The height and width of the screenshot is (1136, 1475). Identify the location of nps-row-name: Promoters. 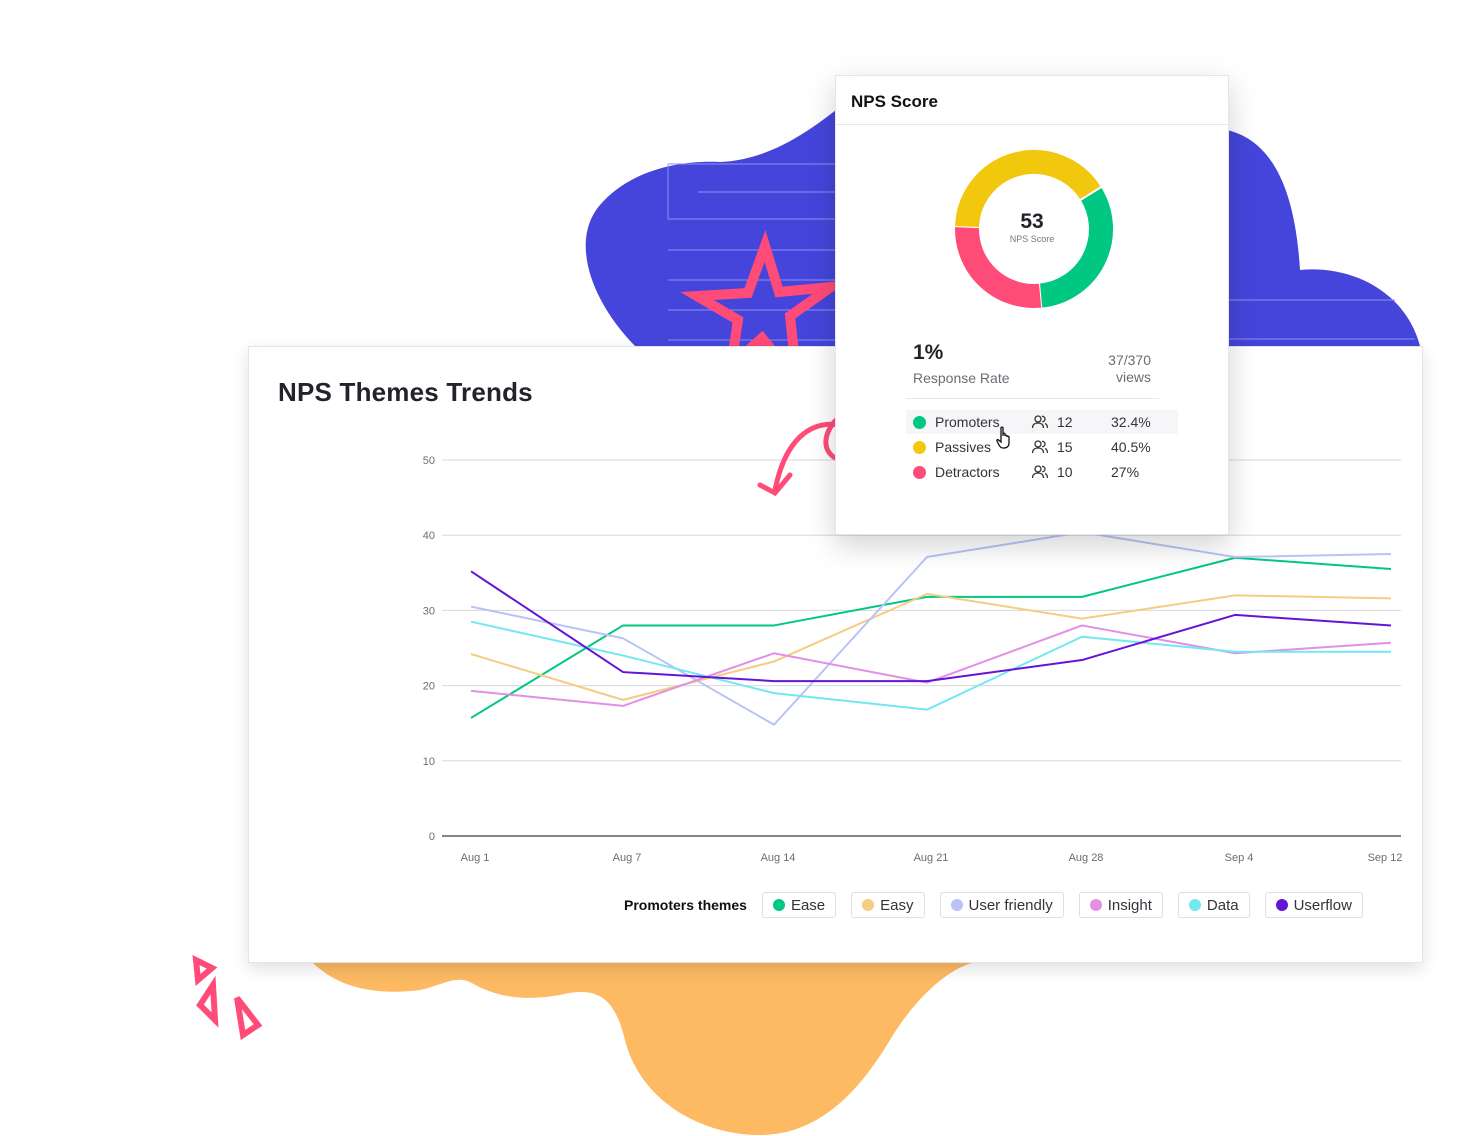
(967, 422).